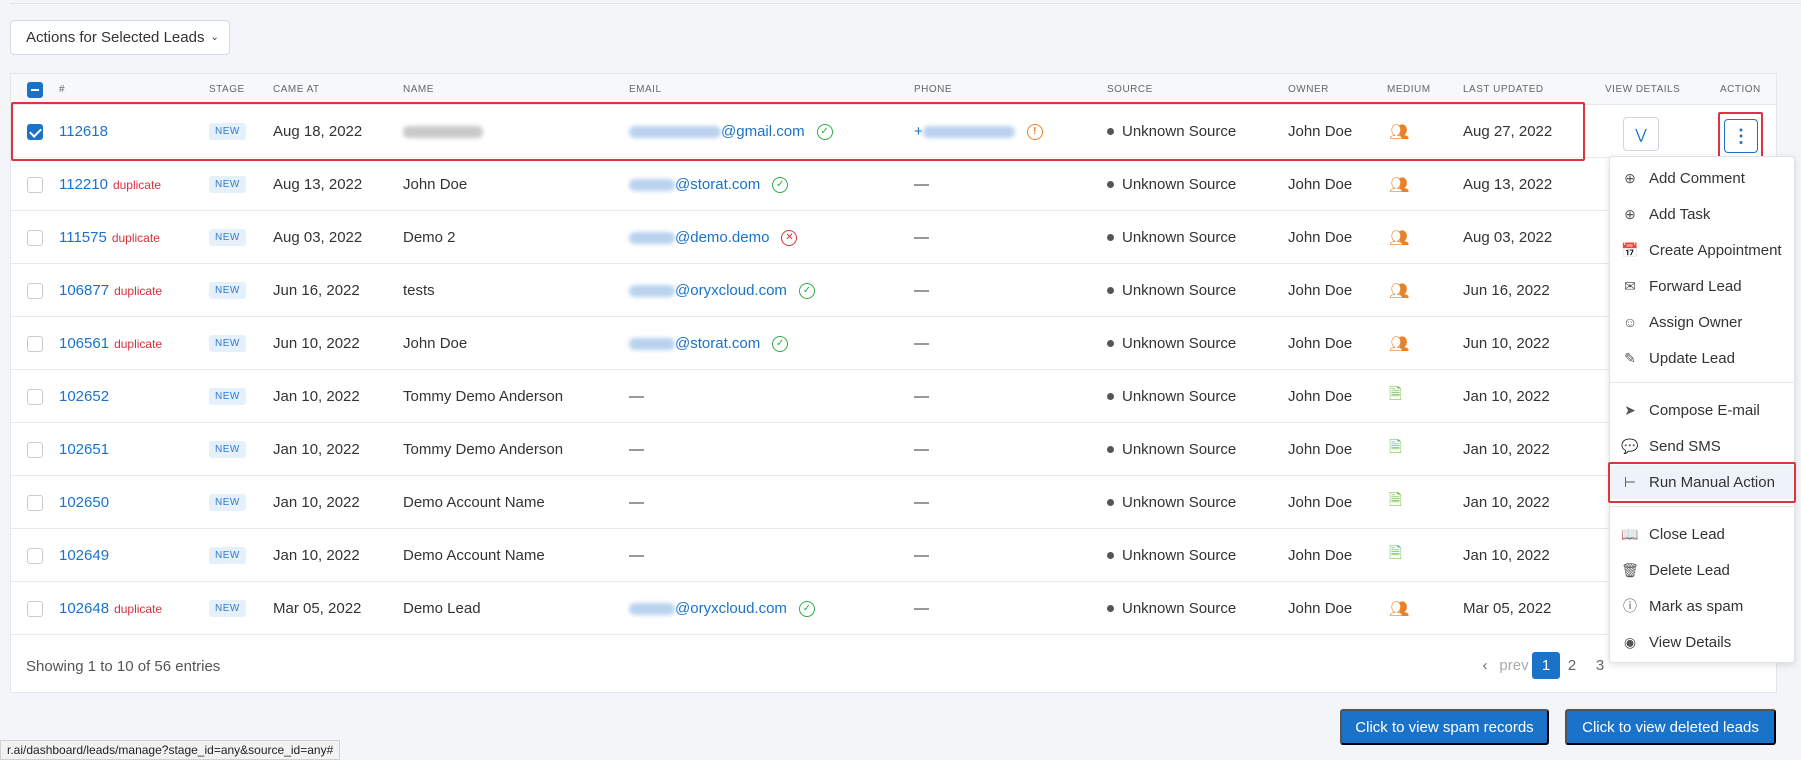 The image size is (1801, 760). What do you see at coordinates (1702, 642) in the screenshot?
I see `menu-view-details: ◉ View Details` at bounding box center [1702, 642].